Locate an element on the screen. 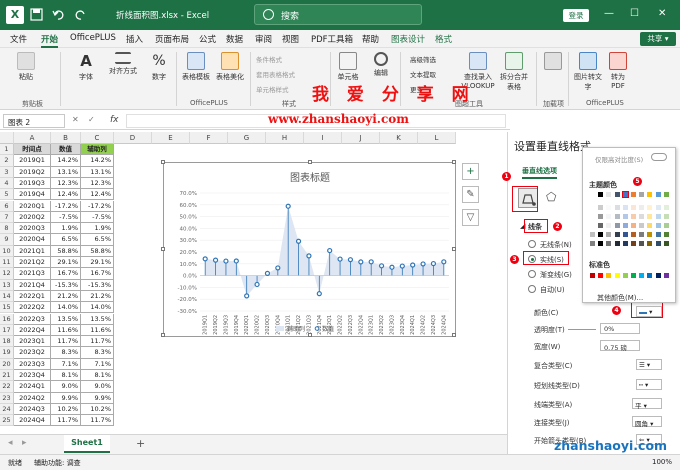  table-cell: 2019Q4 is located at coordinates (32, 195).